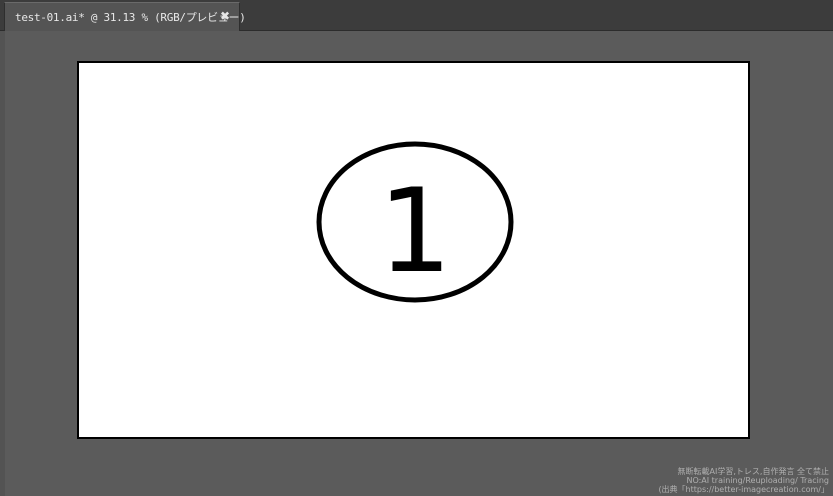 The height and width of the screenshot is (496, 833). I want to click on watermark-line-3: (出典「https://better-imagecreation.com/」, so click(743, 489).